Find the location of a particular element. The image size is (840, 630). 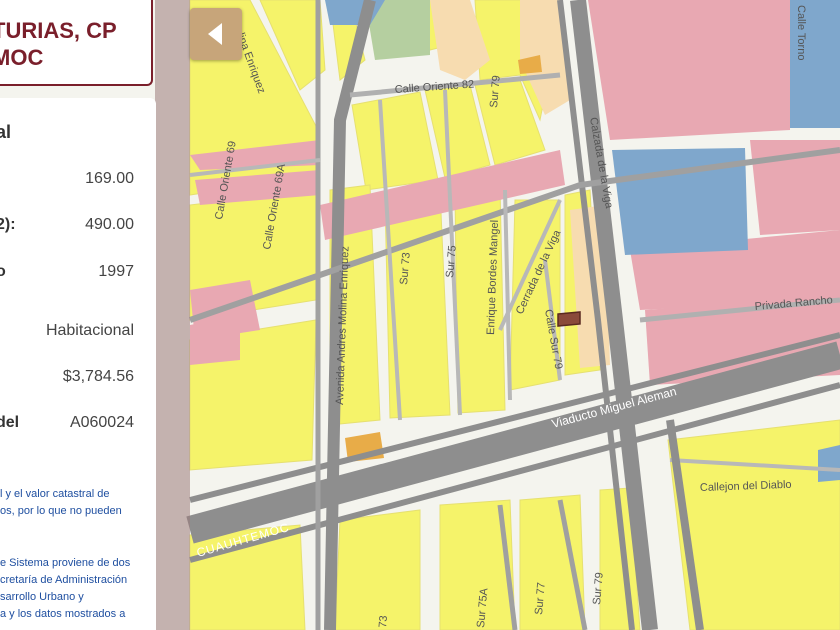

collapse-panel-button is located at coordinates (216, 34).